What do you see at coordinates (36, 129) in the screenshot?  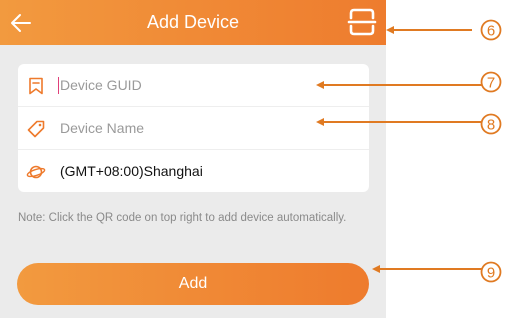 I see `tag-icon` at bounding box center [36, 129].